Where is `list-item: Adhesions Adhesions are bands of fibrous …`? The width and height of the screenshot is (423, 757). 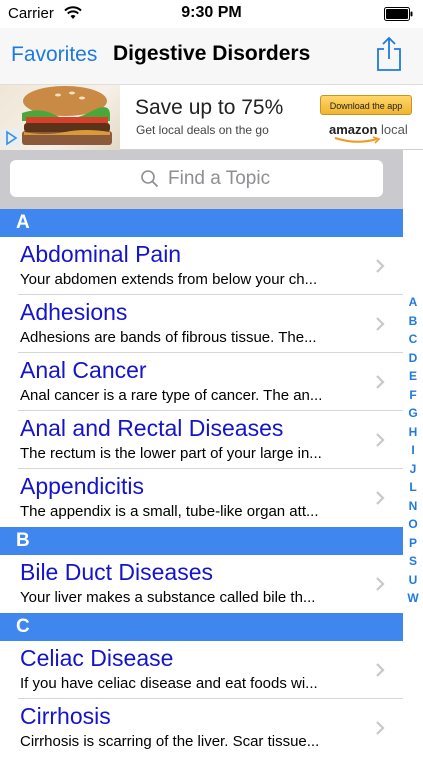 list-item: Adhesions Adhesions are bands of fibrous … is located at coordinates (210, 324).